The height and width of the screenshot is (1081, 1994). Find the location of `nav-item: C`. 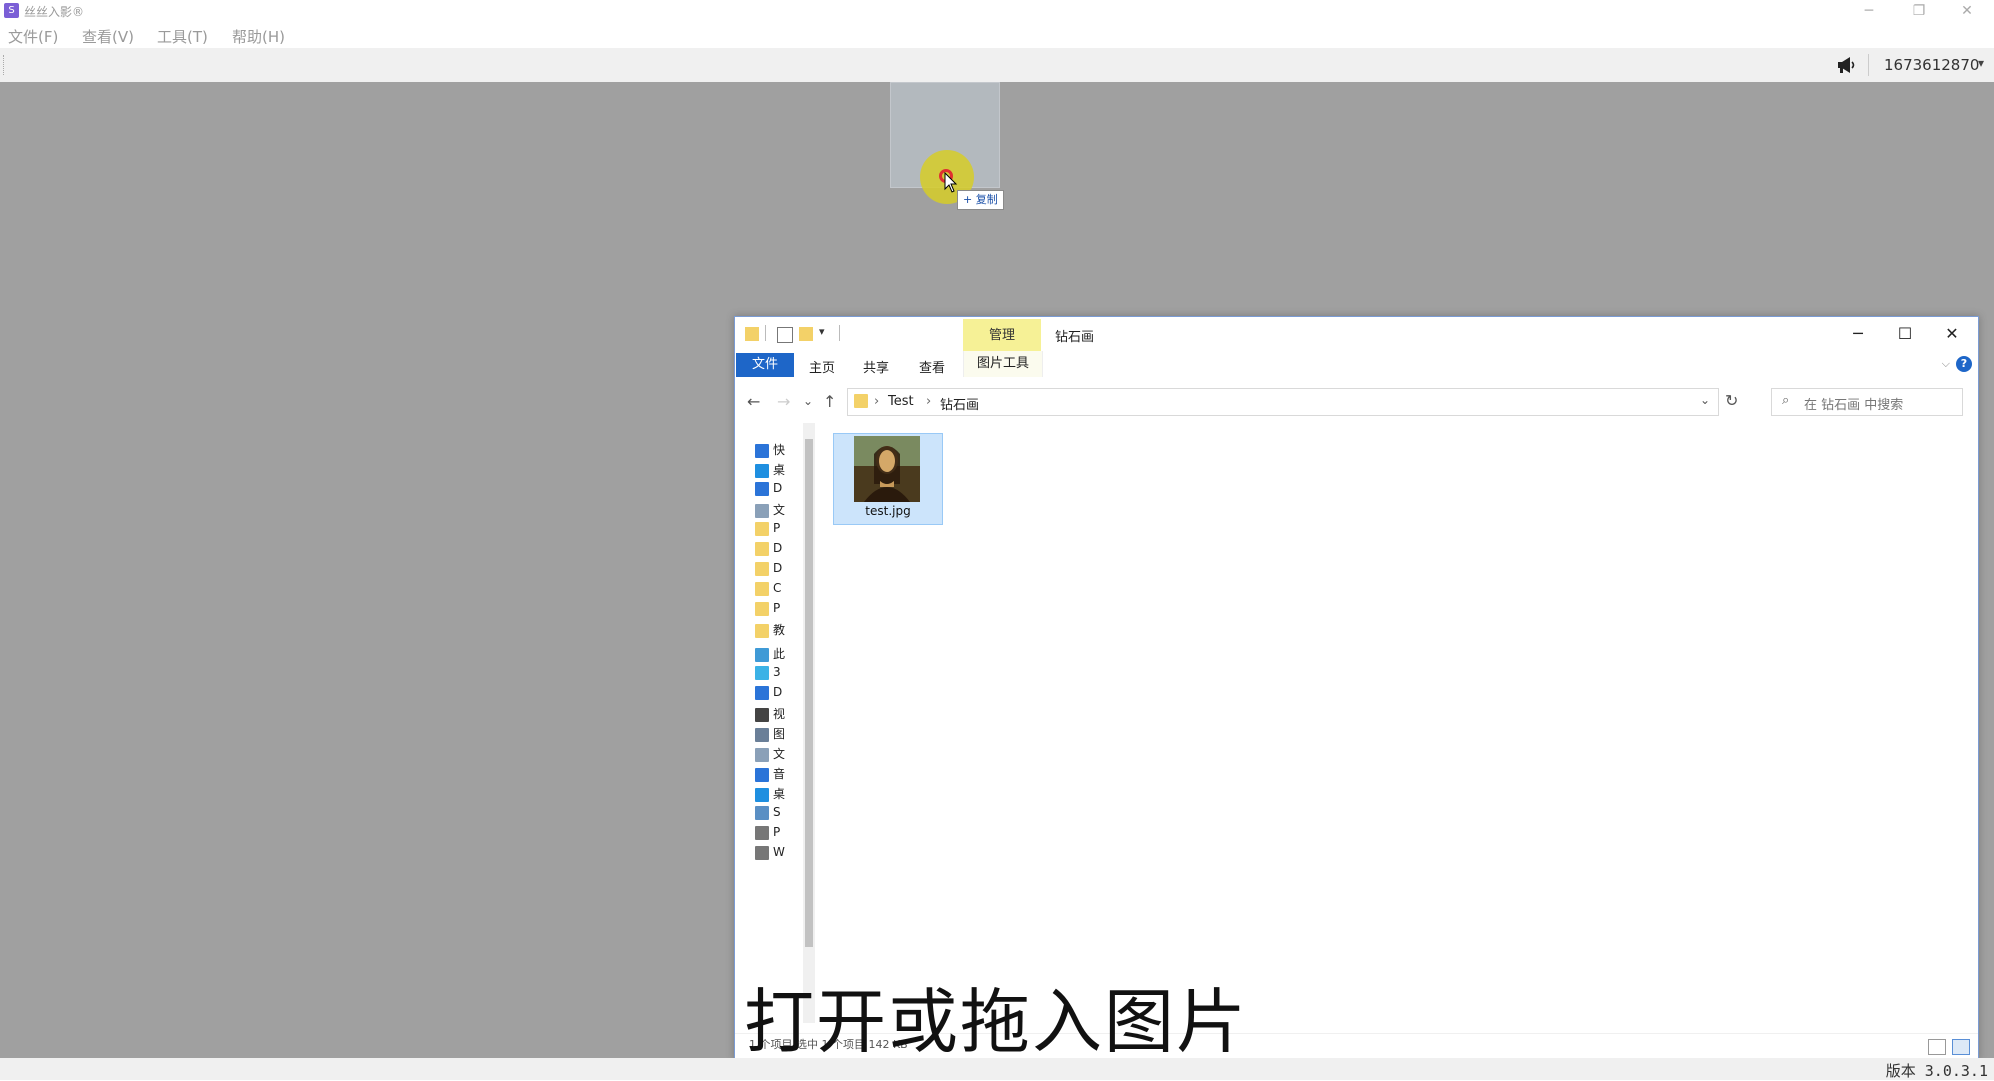

nav-item: C is located at coordinates (768, 591).